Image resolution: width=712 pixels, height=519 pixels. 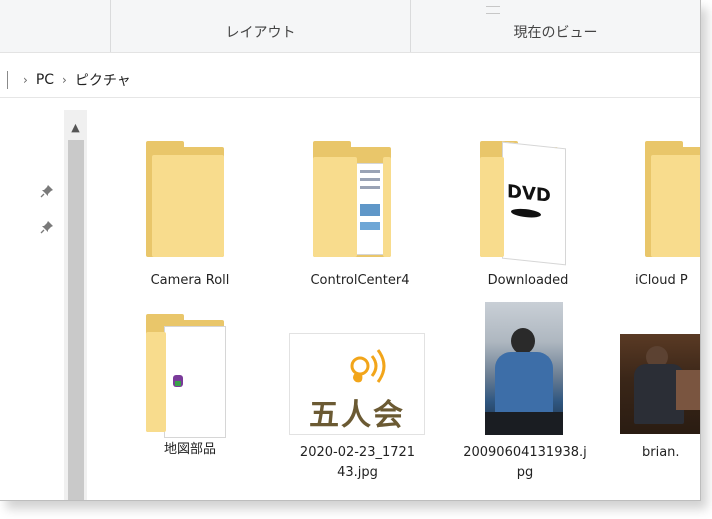 What do you see at coordinates (529, 194) in the screenshot?
I see `dvd-logo-text: DVD` at bounding box center [529, 194].